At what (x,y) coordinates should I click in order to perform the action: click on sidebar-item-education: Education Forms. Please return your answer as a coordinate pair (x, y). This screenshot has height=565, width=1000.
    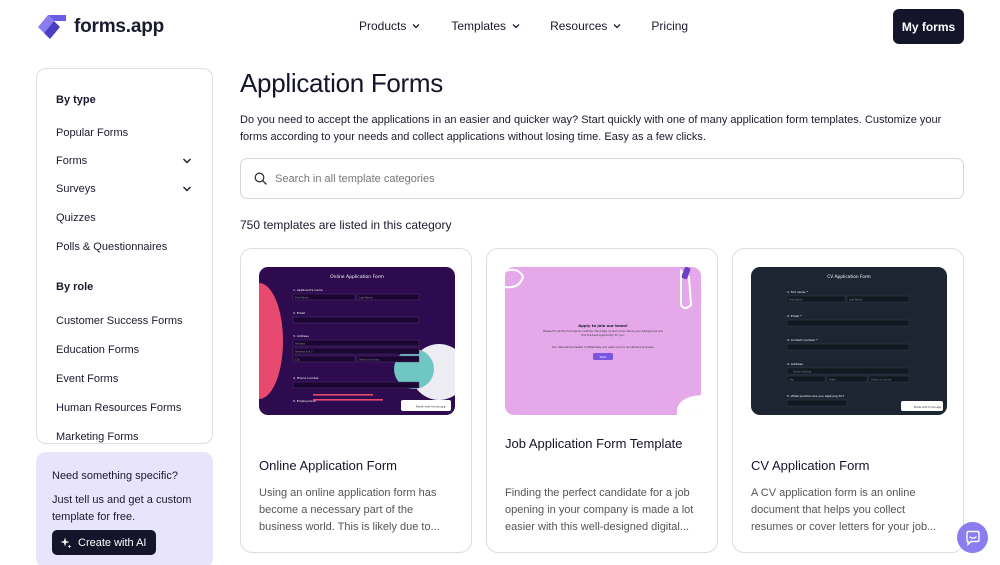
    Looking at the image, I should click on (124, 350).